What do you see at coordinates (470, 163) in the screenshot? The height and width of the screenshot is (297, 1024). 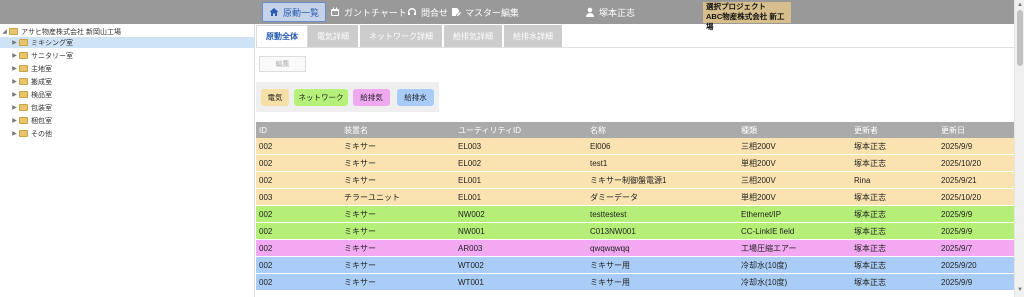 I see `table-cell: EL002` at bounding box center [470, 163].